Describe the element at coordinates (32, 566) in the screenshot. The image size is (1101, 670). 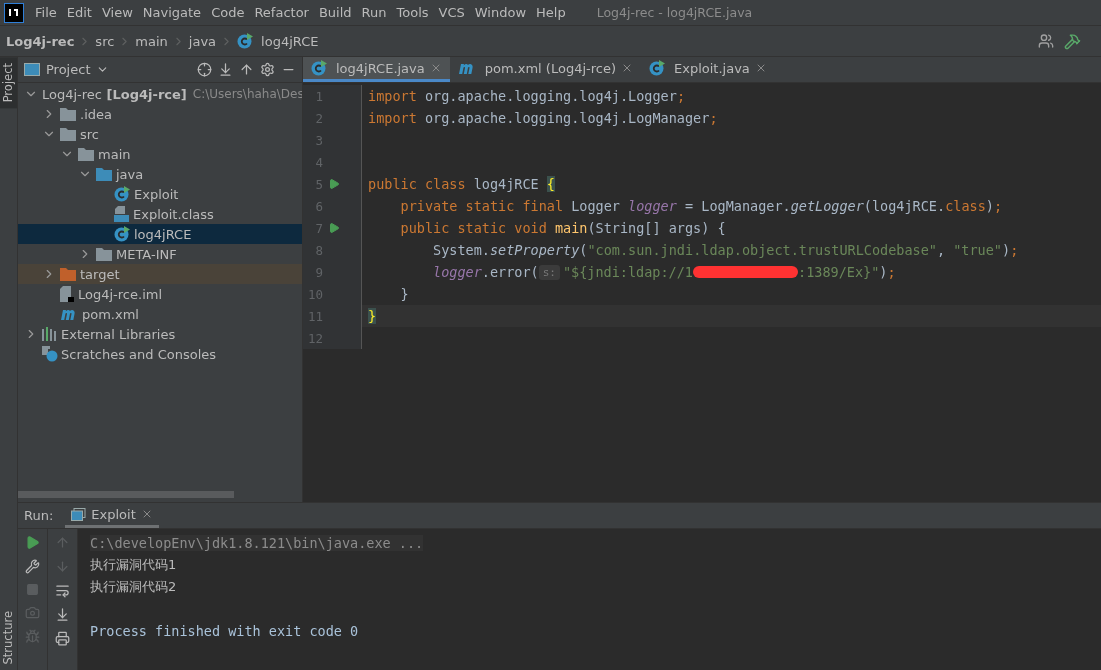
I see `wrench-icon` at that location.